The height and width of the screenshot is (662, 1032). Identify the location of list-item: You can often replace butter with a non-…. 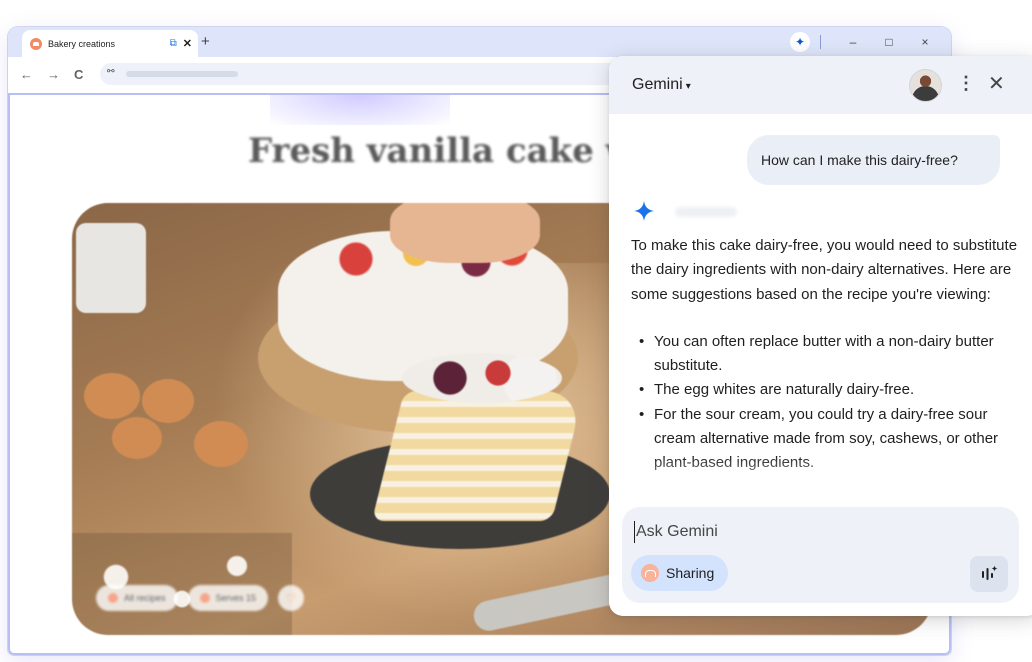
(825, 354).